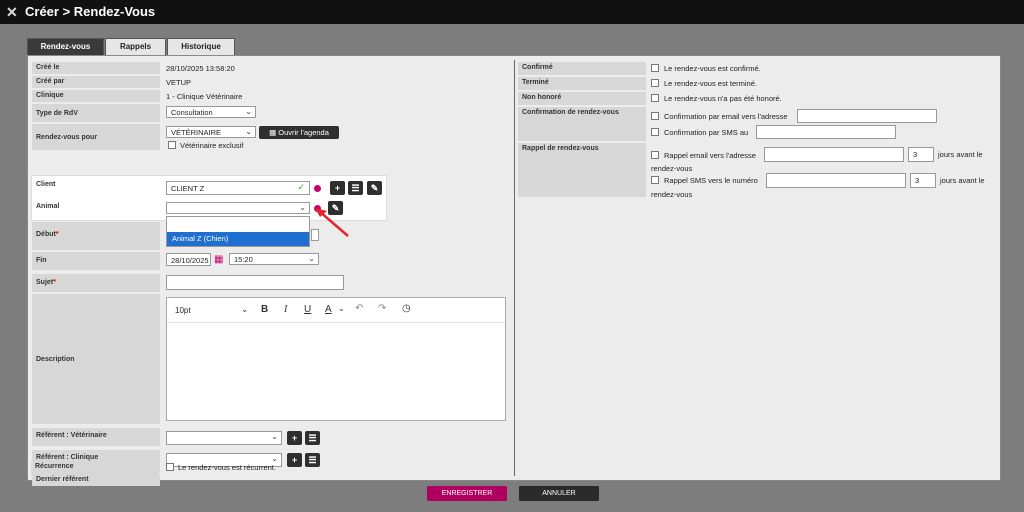 The height and width of the screenshot is (512, 1024). What do you see at coordinates (188, 259) in the screenshot?
I see `fin-date-input: 28/10/2025` at bounding box center [188, 259].